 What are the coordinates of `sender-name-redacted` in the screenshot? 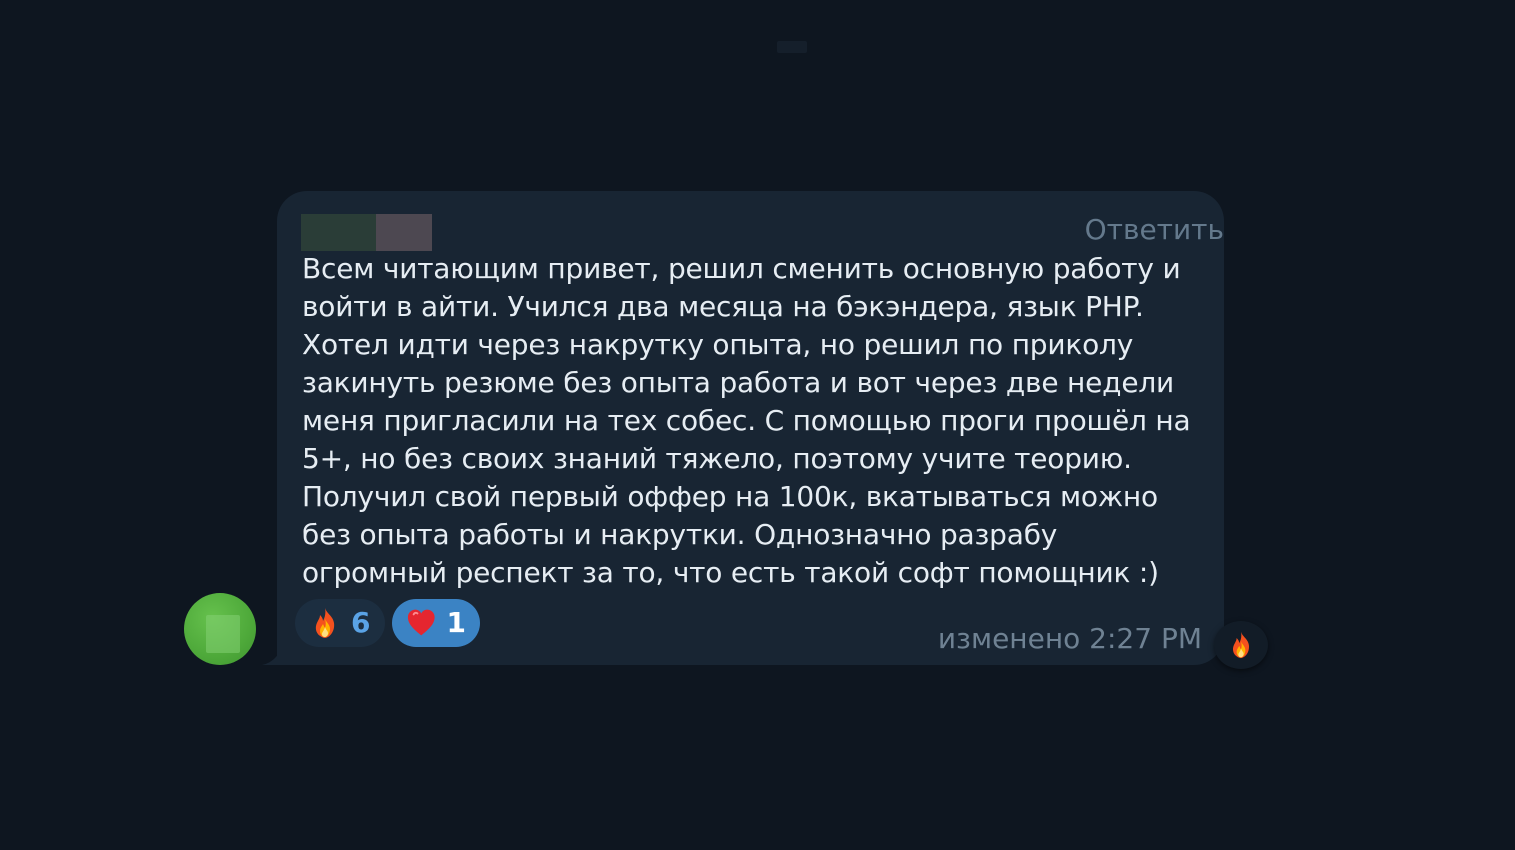 It's located at (366, 232).